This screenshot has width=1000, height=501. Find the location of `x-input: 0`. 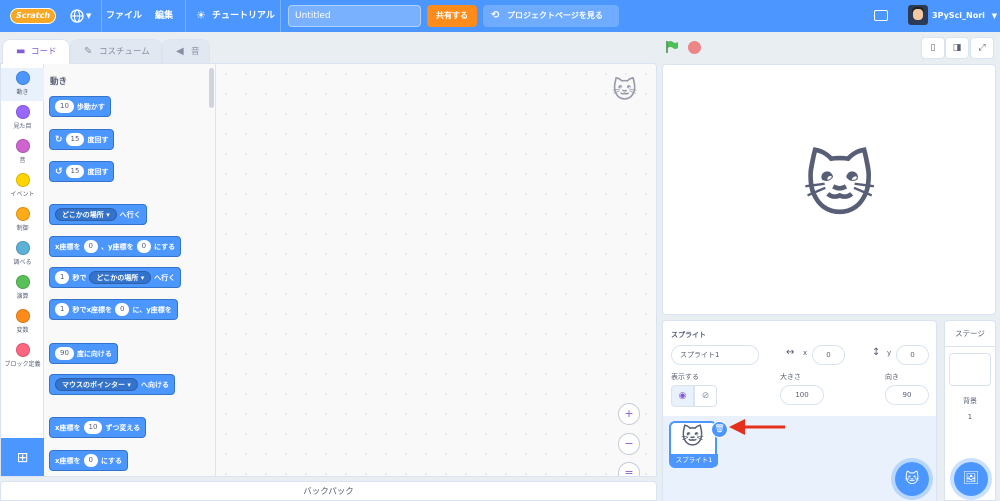

x-input: 0 is located at coordinates (828, 355).